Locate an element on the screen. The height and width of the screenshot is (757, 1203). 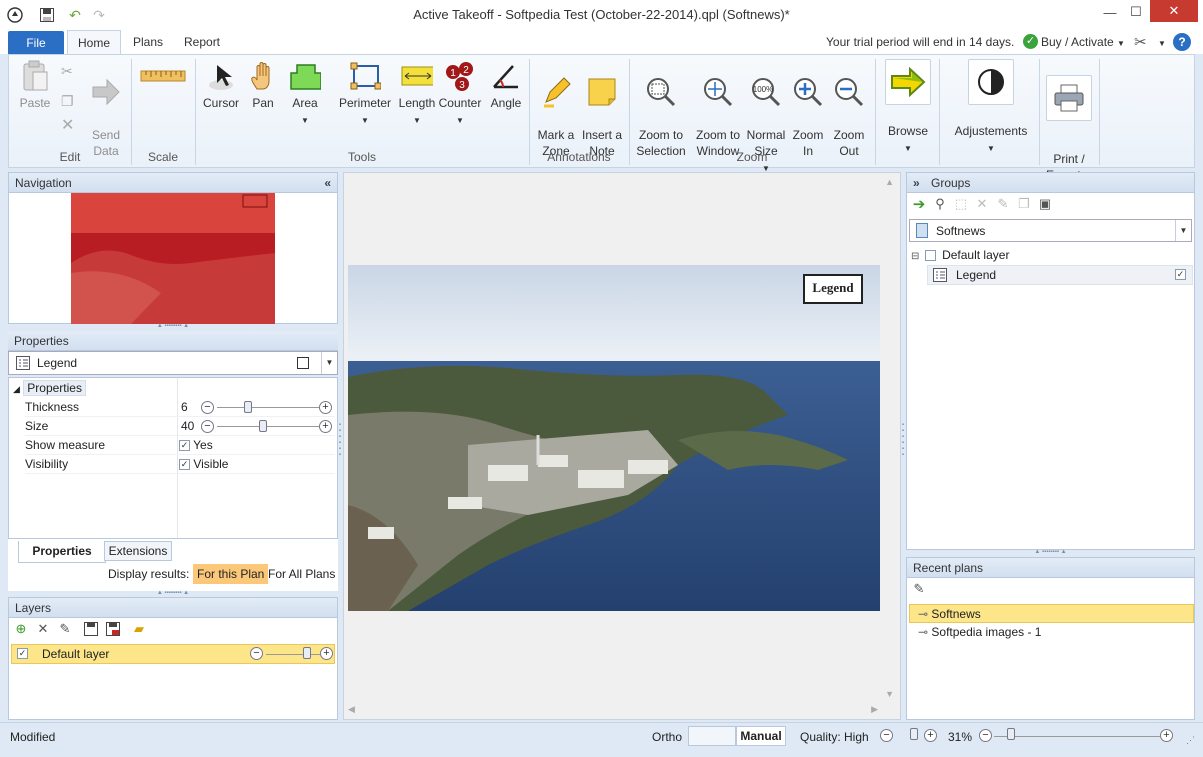
thickness-slider is located at coordinates (268, 407).